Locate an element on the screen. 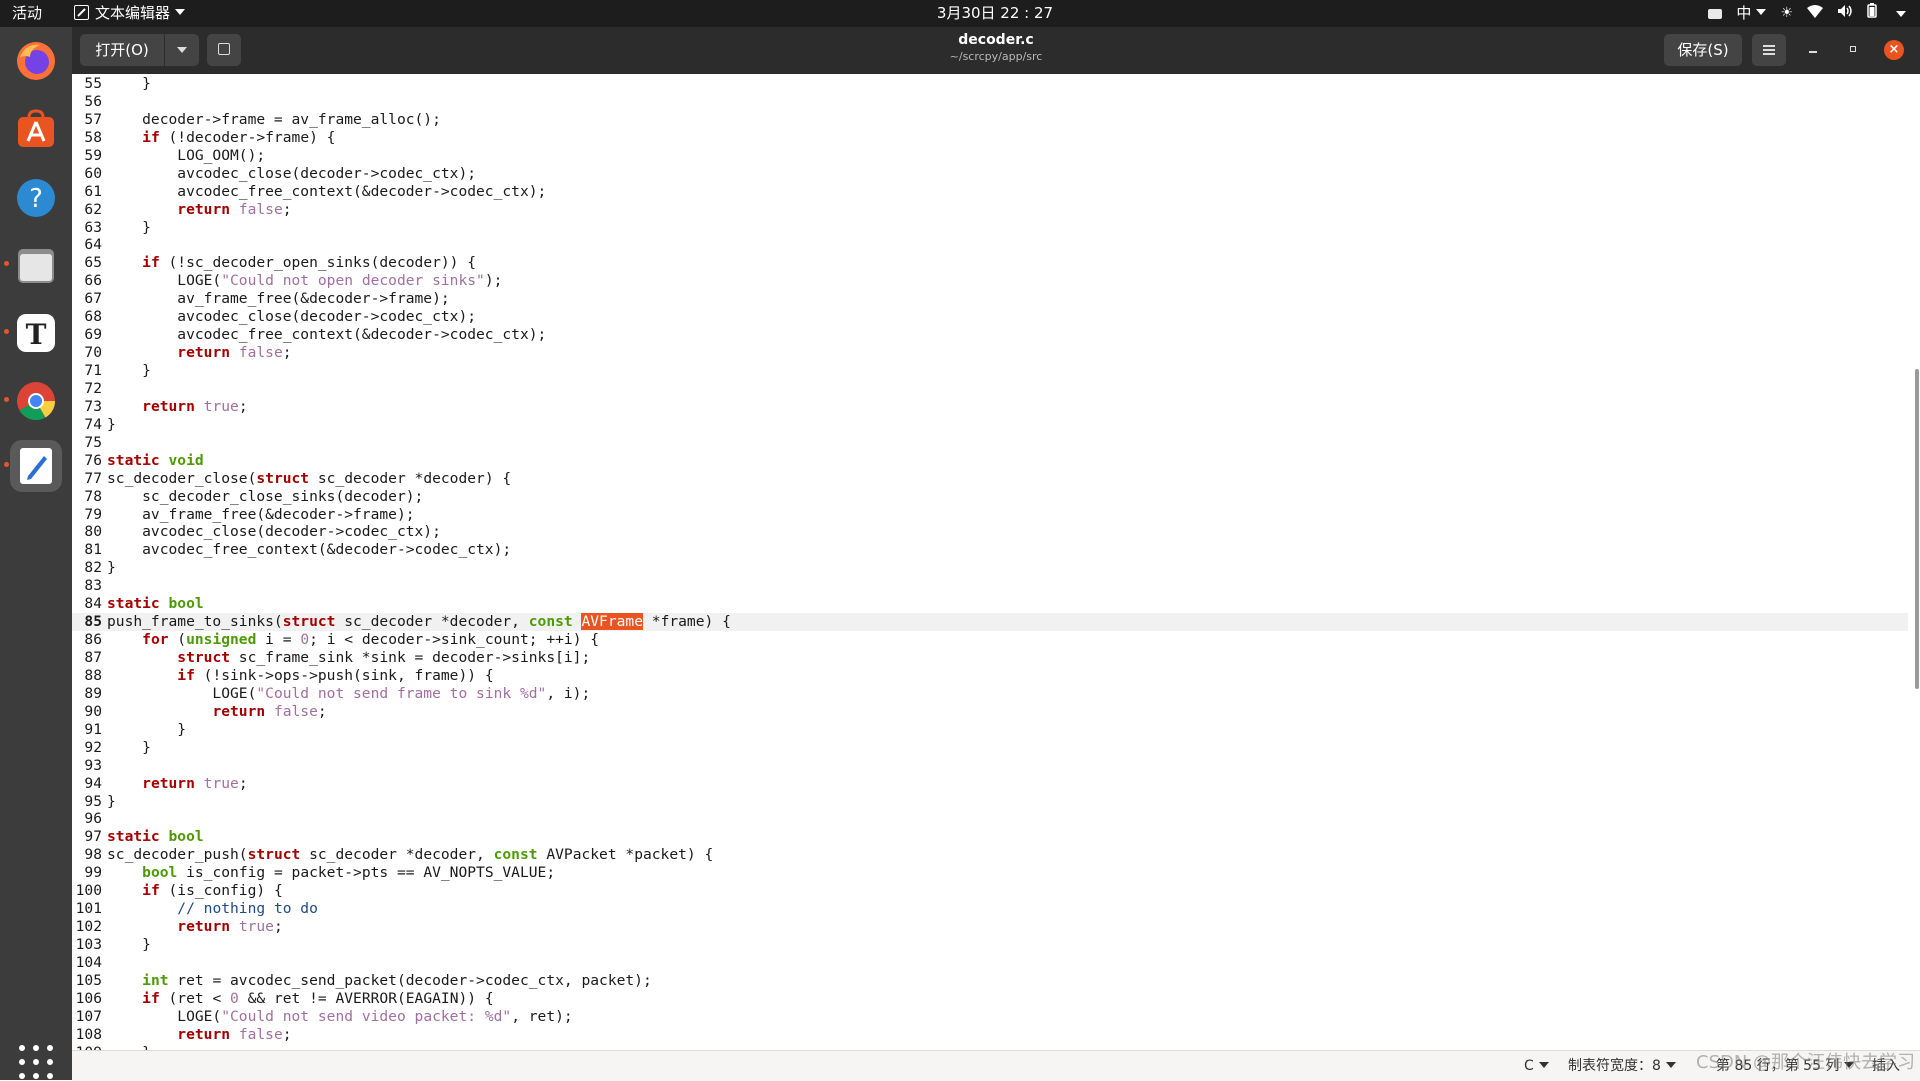 This screenshot has width=1920, height=1081. system-tray: 中 ☀ is located at coordinates (1807, 13).